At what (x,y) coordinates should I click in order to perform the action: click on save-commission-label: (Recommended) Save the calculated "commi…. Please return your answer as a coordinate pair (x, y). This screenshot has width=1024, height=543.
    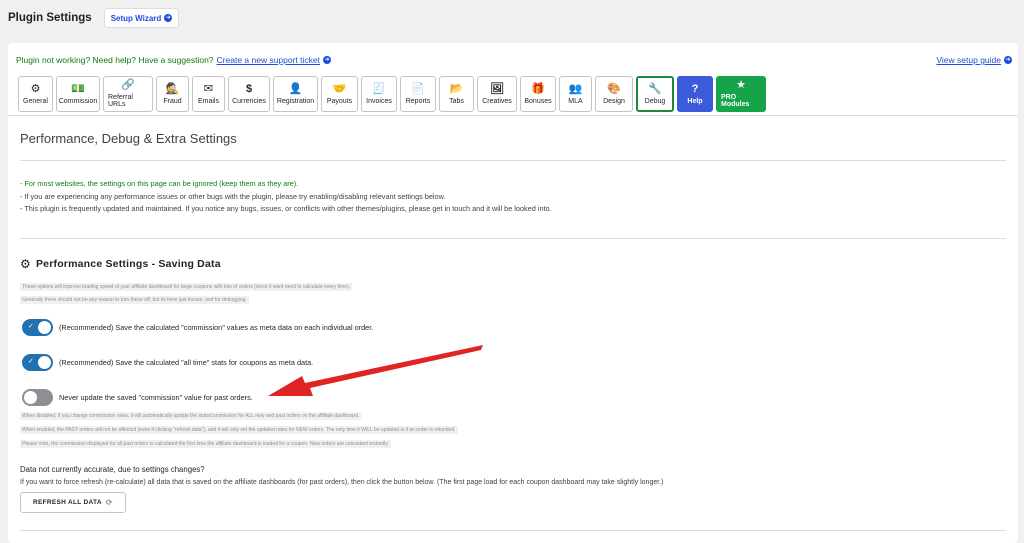
    Looking at the image, I should click on (216, 327).